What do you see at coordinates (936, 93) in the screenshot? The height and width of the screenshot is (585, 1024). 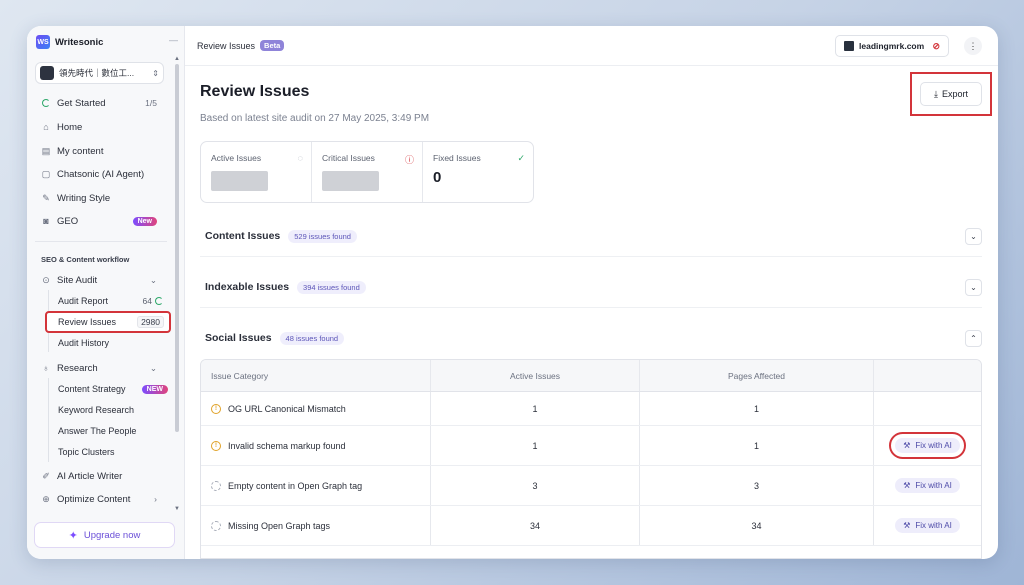 I see `download-icon: ⤓` at bounding box center [936, 93].